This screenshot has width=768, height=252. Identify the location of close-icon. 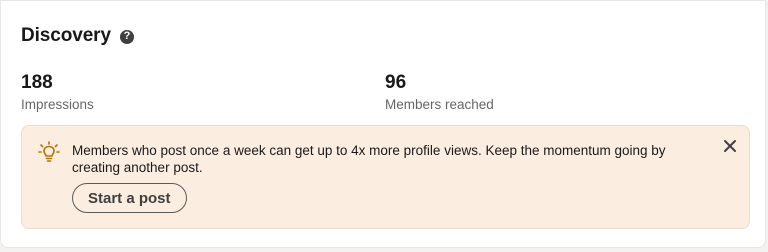
(730, 146).